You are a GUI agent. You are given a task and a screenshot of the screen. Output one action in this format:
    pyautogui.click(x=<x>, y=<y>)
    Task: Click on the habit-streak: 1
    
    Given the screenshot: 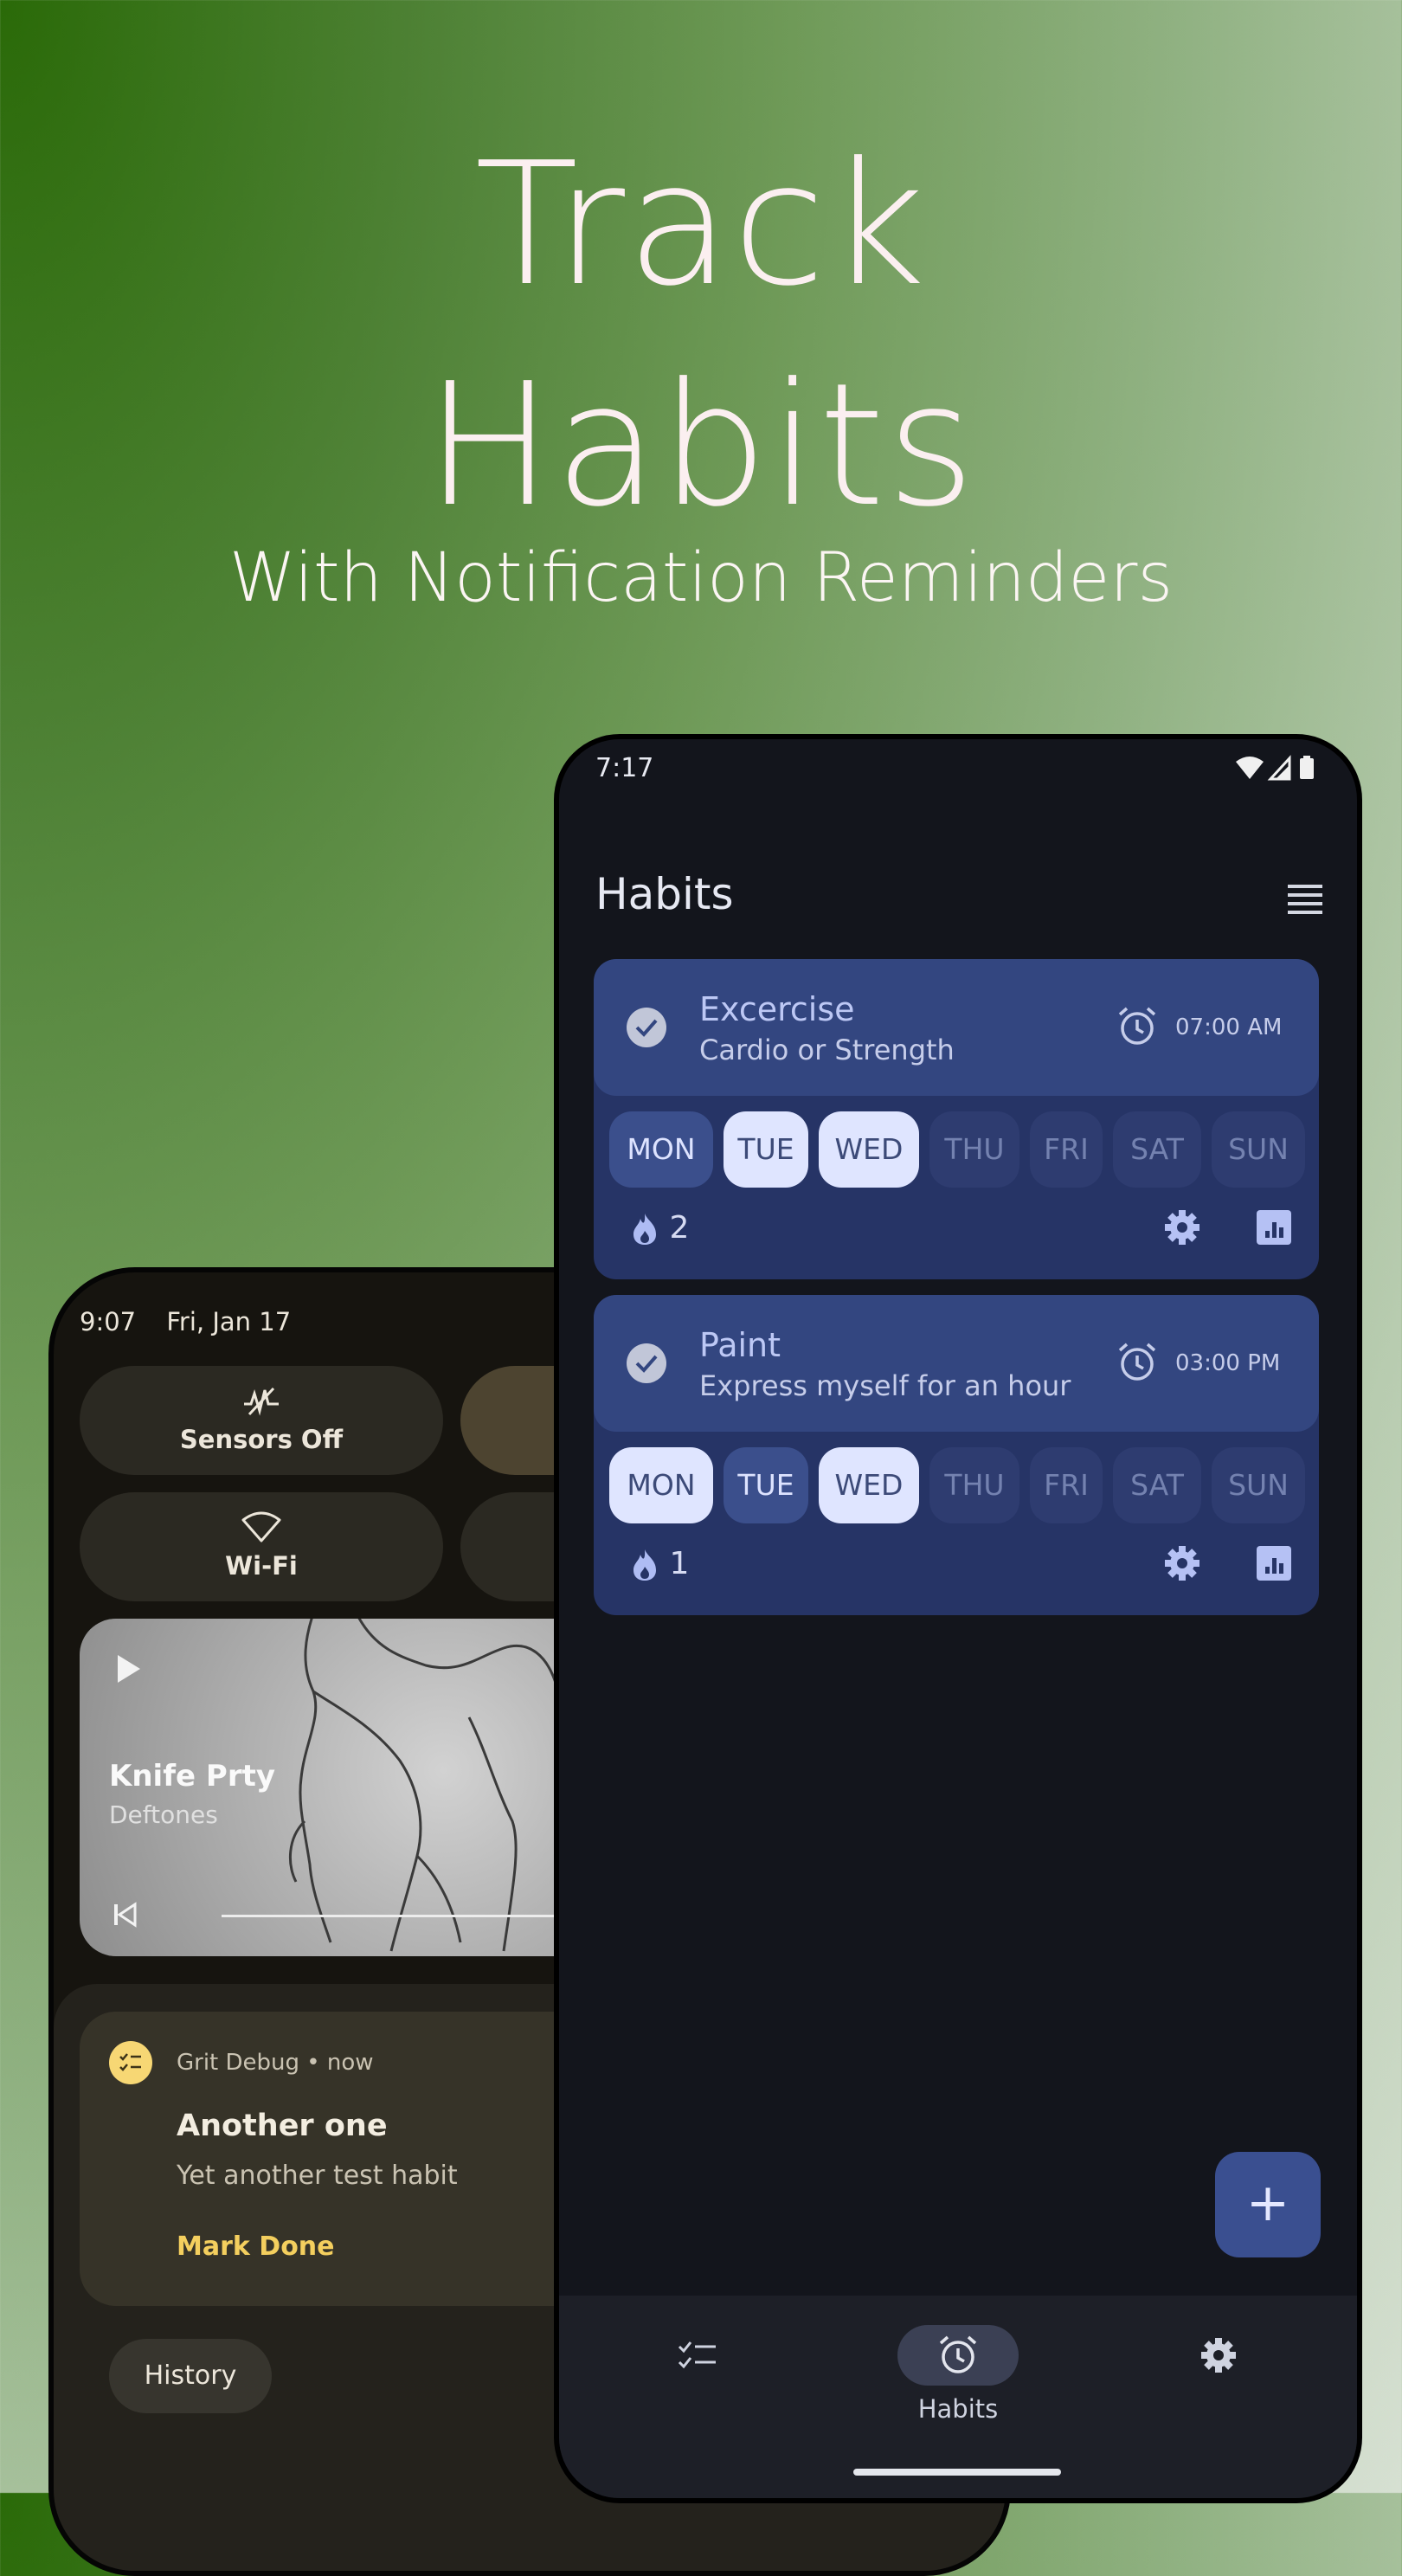 What is the action you would take?
    pyautogui.click(x=659, y=1564)
    